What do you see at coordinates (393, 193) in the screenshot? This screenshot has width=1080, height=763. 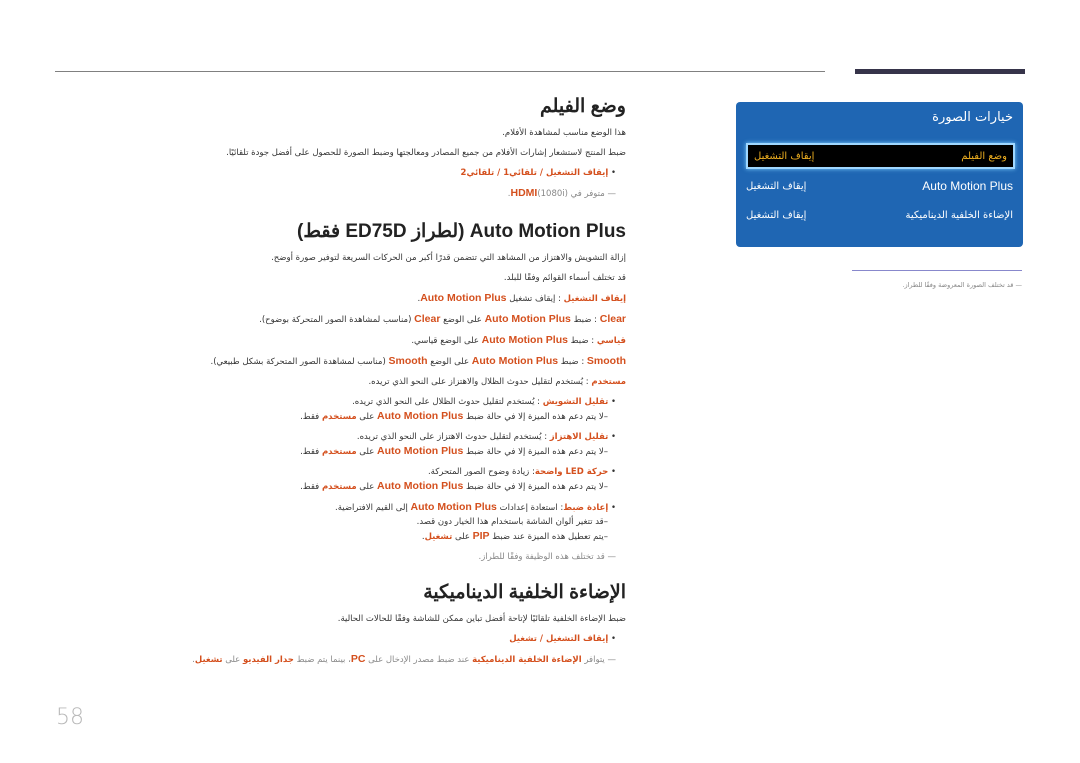 I see `film-mode-note: متوفر في HDMI(1080i).` at bounding box center [393, 193].